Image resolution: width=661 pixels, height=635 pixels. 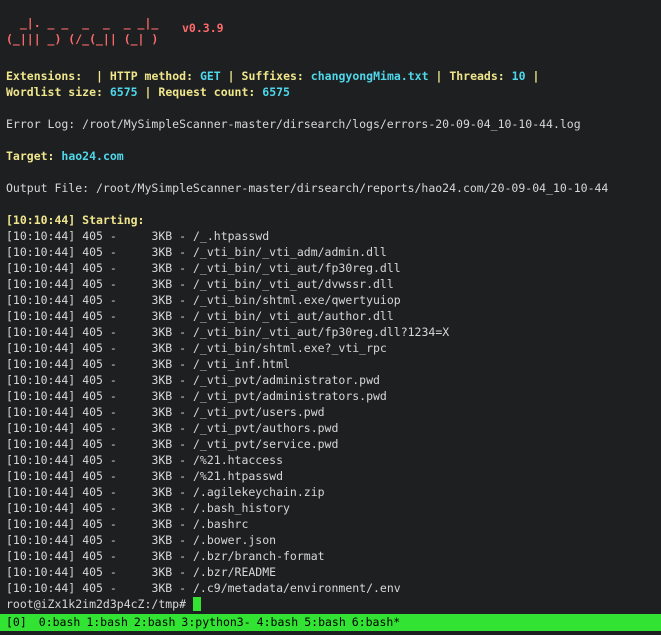 I want to click on result-path: /.c9/metadata/environment/.env, so click(x=297, y=588).